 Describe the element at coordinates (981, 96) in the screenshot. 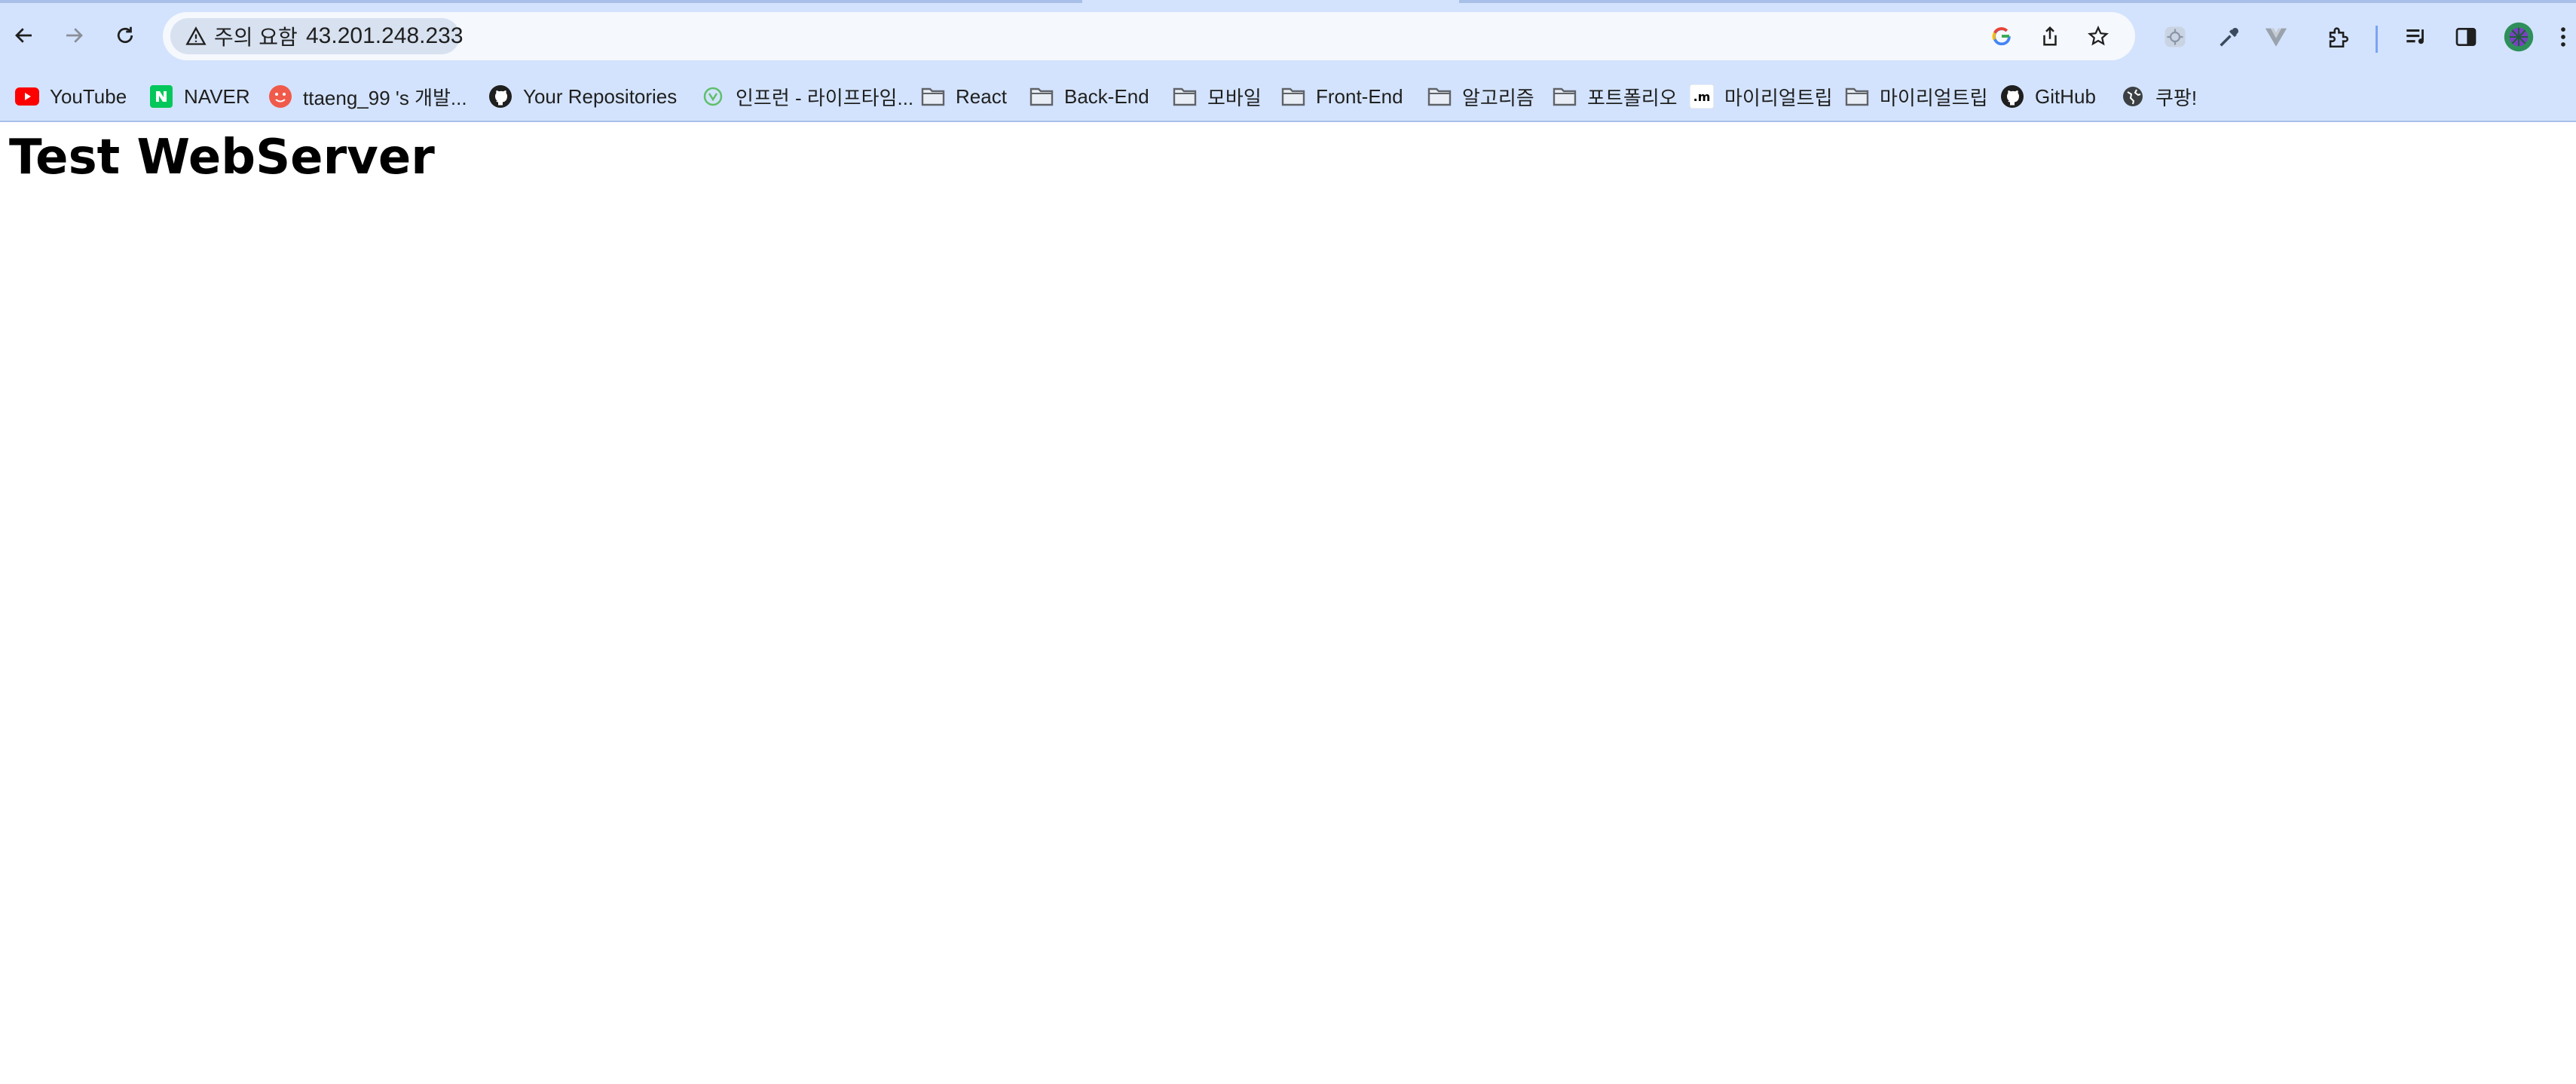

I see `bookmark-label: React` at that location.